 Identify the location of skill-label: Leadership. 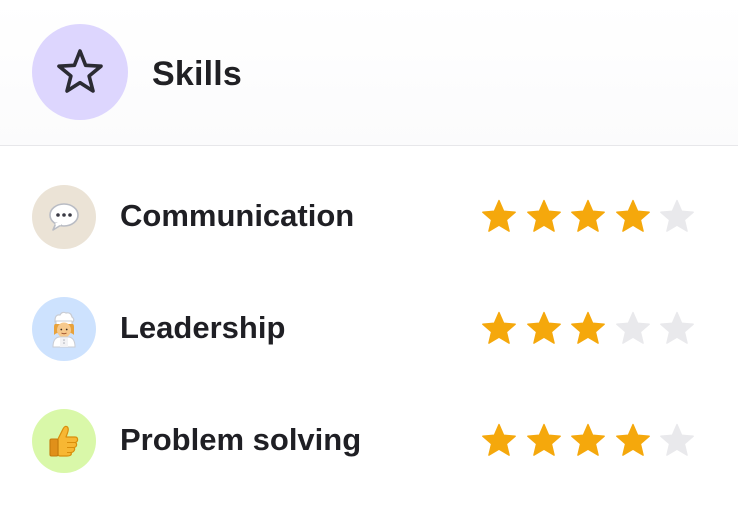
(203, 327).